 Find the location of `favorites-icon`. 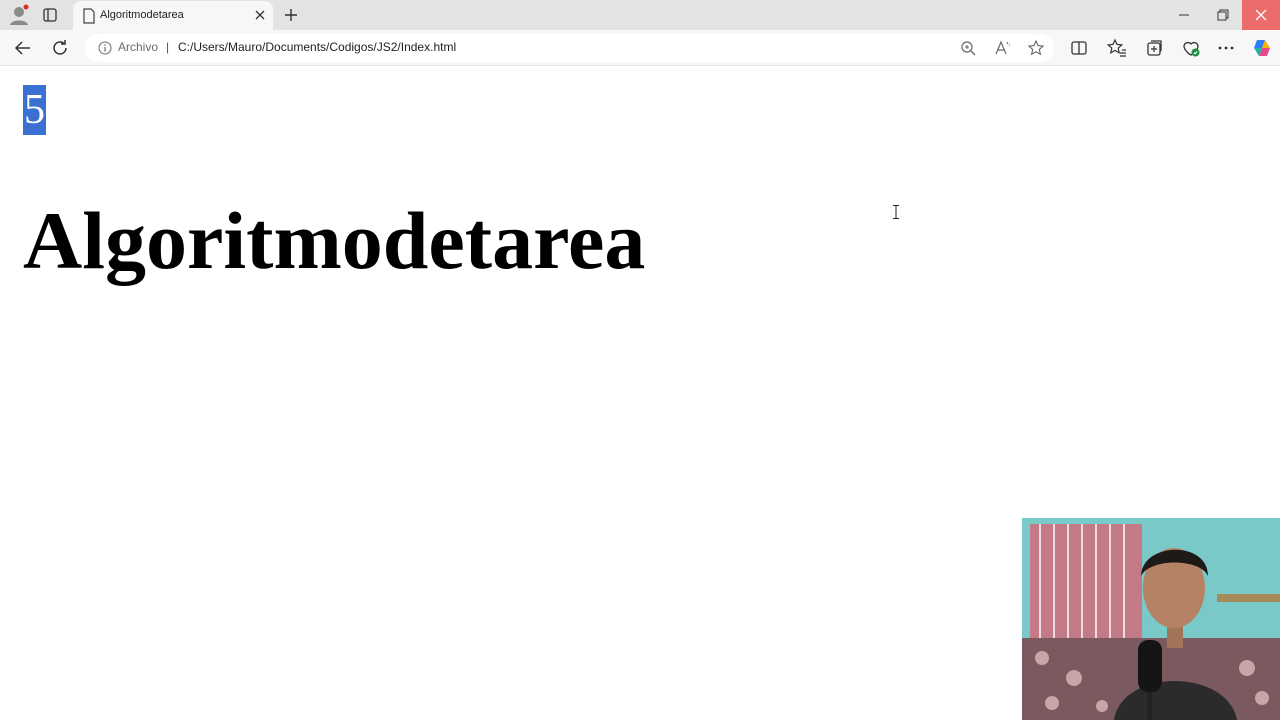

favorites-icon is located at coordinates (1117, 48).